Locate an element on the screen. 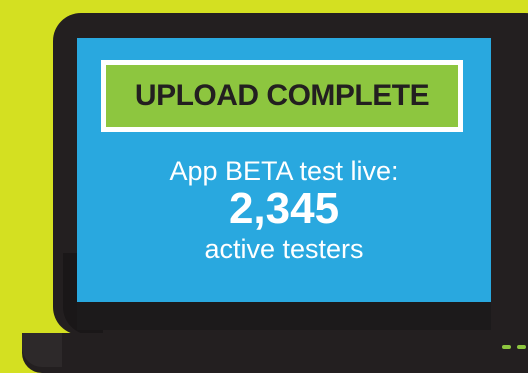 The image size is (528, 373). upload-complete-badge: UPLOAD COMPLETE is located at coordinates (282, 96).